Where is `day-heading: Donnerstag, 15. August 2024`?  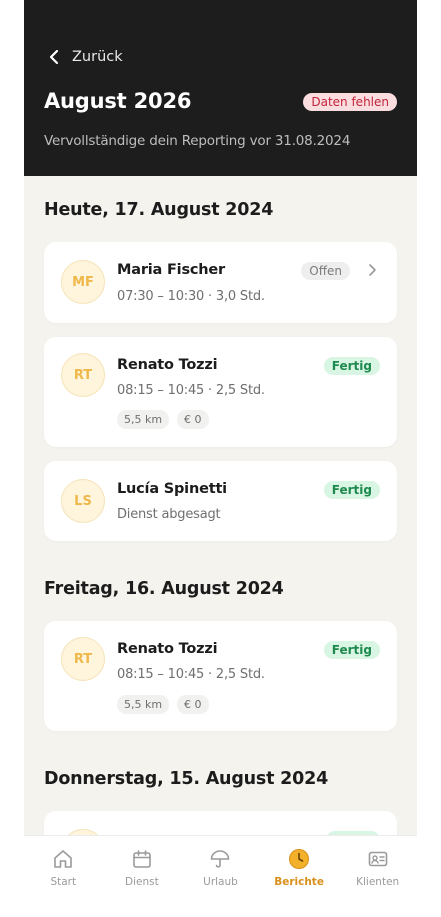 day-heading: Donnerstag, 15. August 2024 is located at coordinates (186, 779).